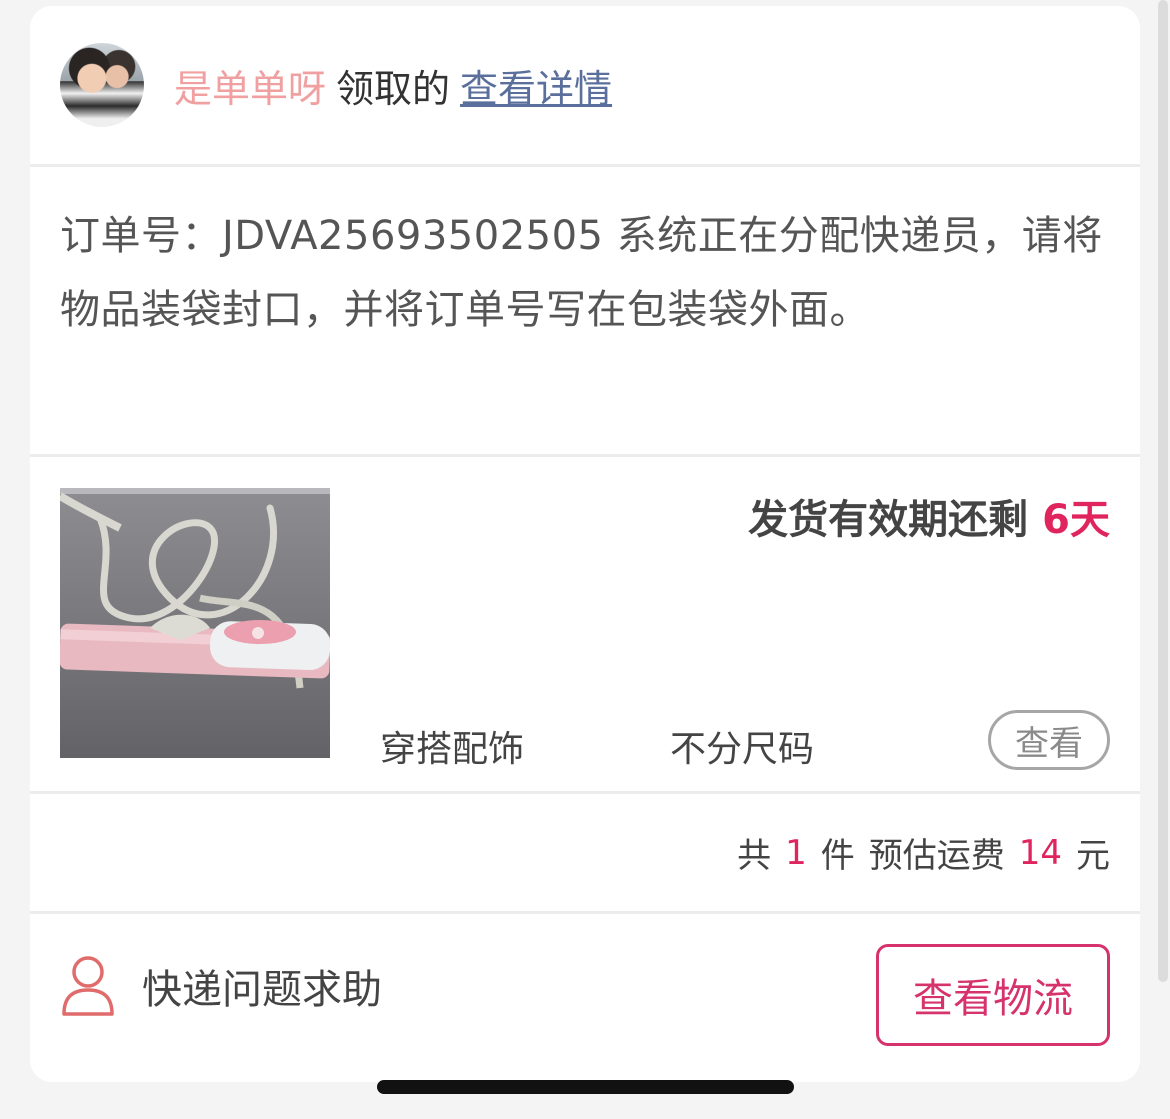 This screenshot has width=1170, height=1119. I want to click on claimed-text: 领取的, so click(393, 88).